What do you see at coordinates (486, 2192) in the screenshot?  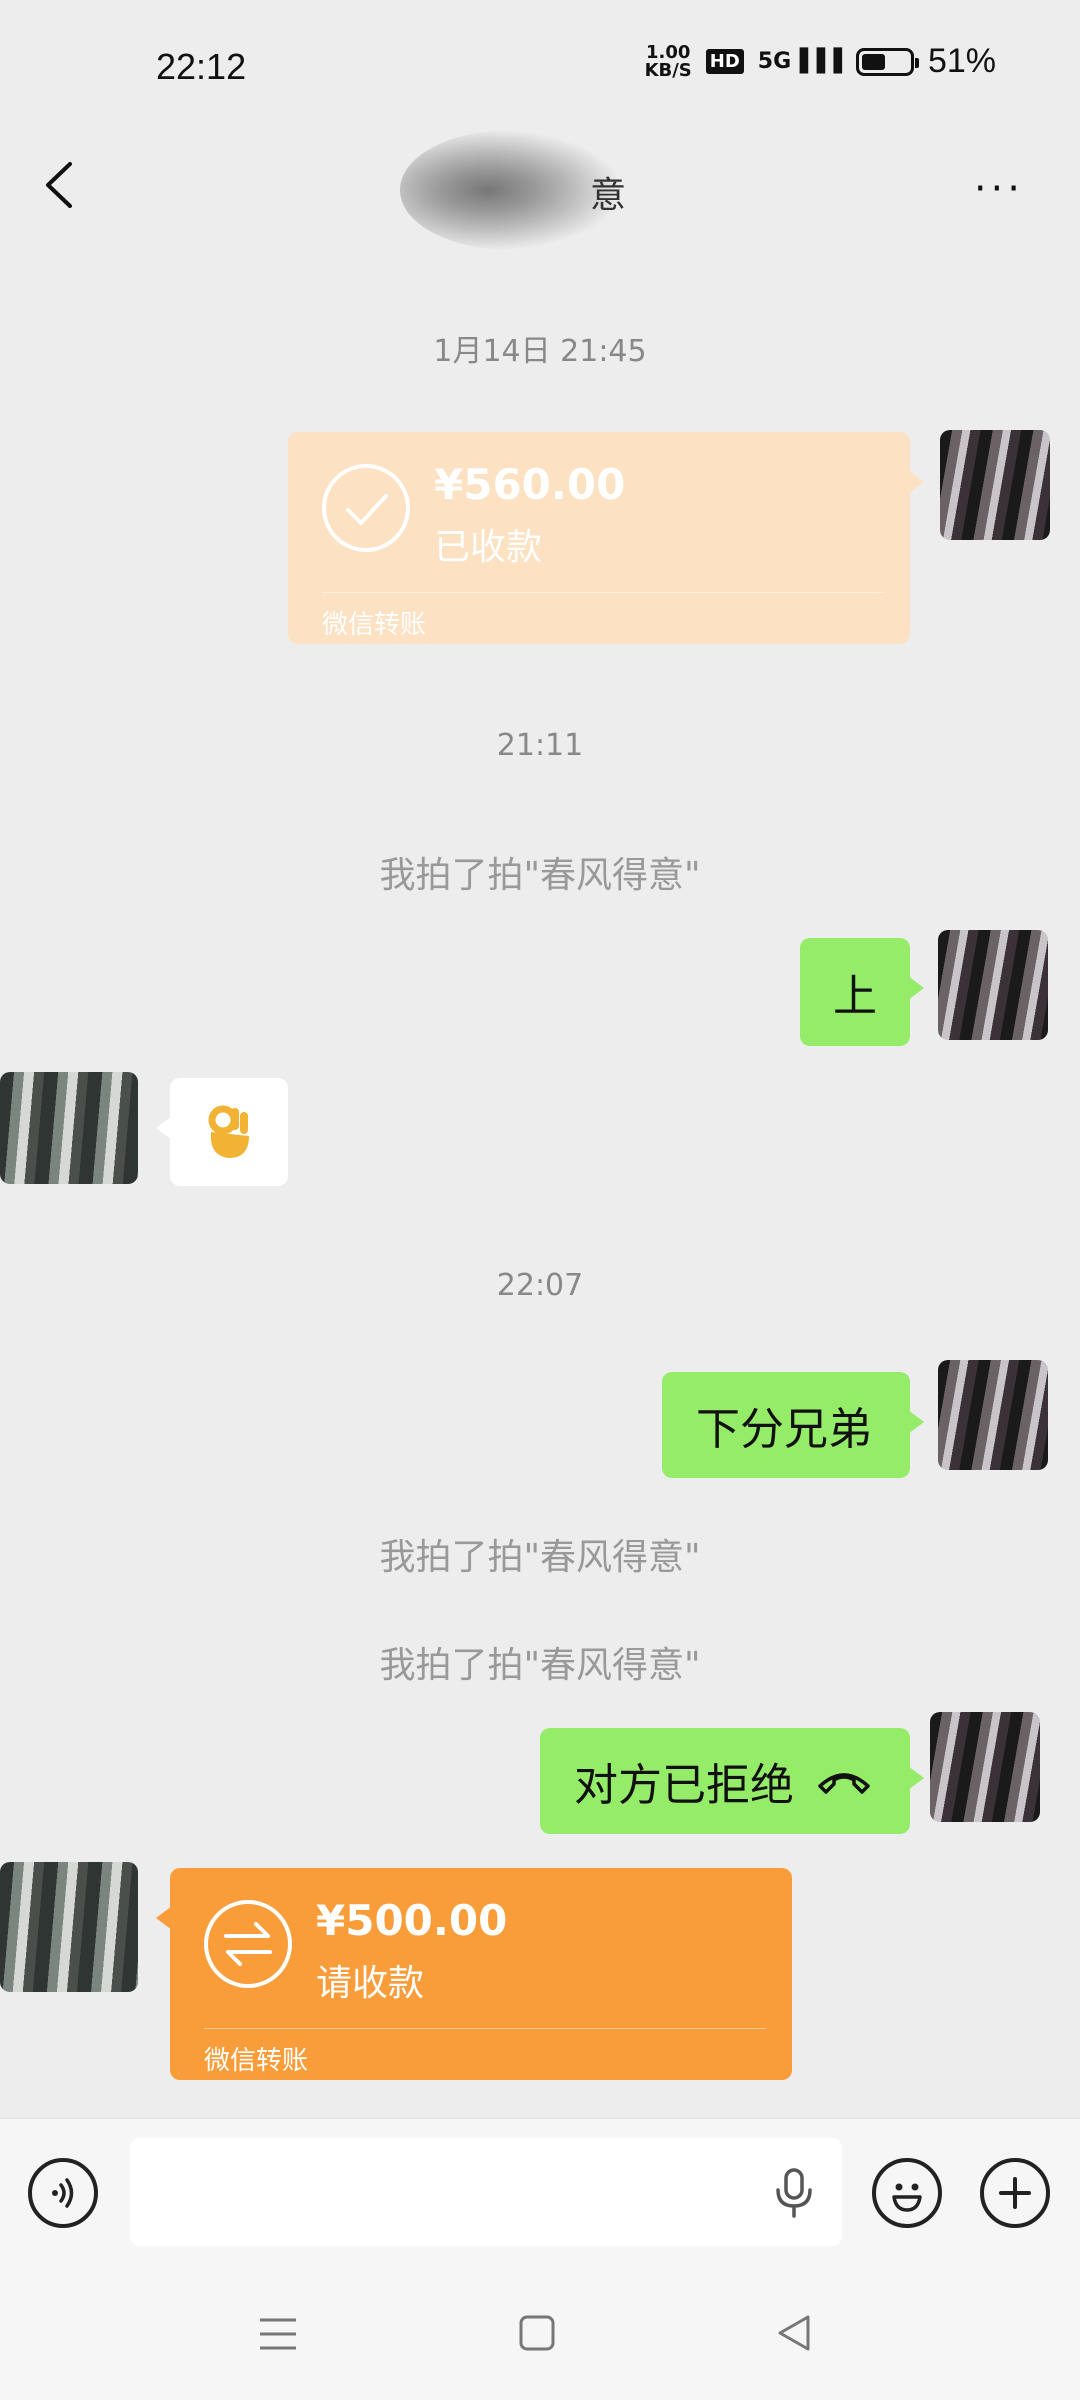 I see `message-input` at bounding box center [486, 2192].